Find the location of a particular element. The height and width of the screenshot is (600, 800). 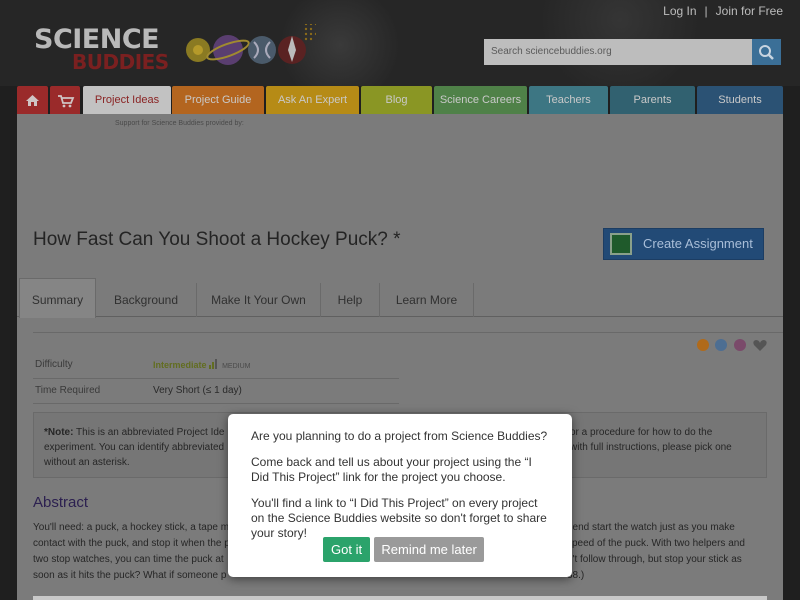

difficulty-value: Intermediate MEDIUM is located at coordinates (201, 365).